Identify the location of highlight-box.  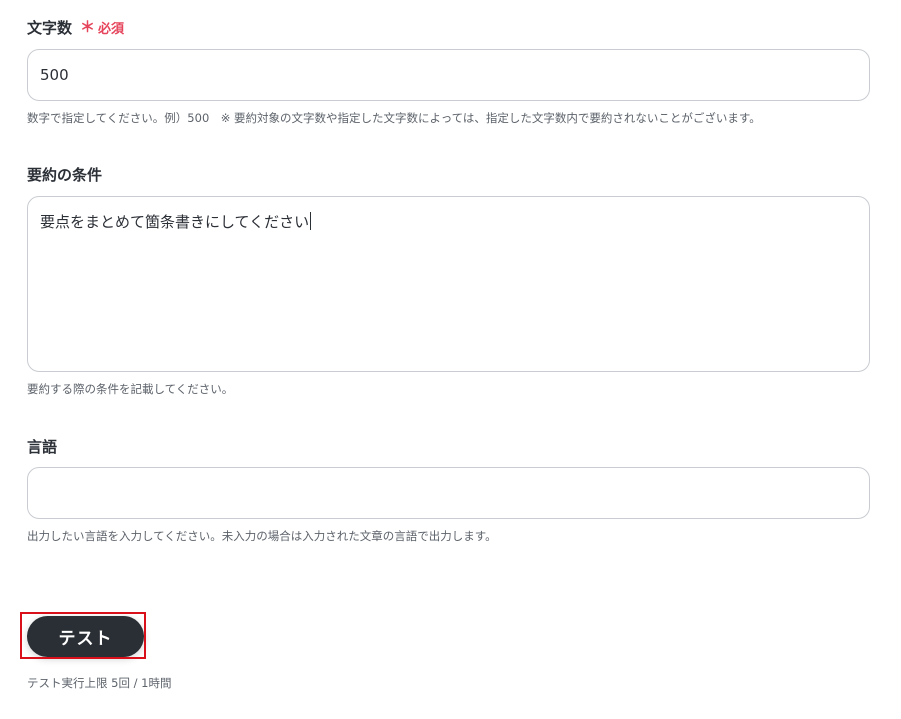
(83, 635).